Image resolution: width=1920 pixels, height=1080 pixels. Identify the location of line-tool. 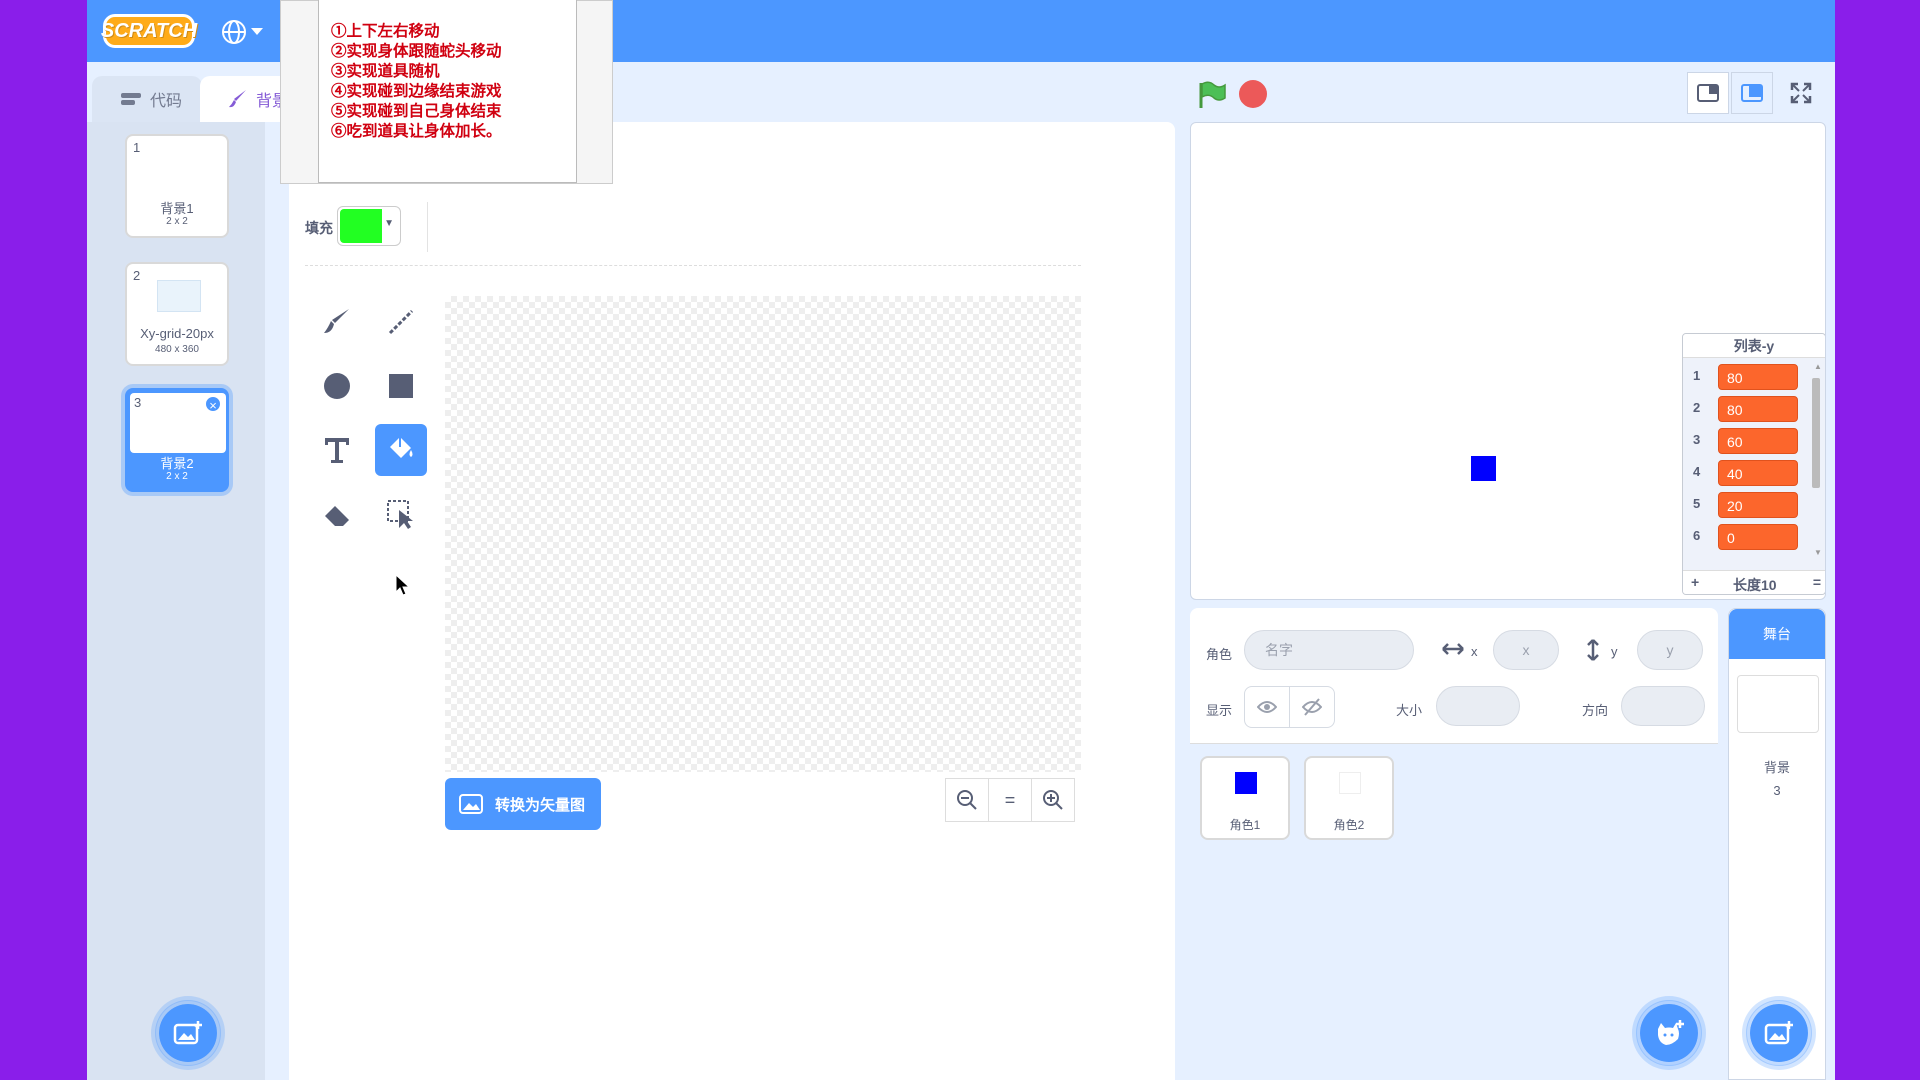
(401, 322).